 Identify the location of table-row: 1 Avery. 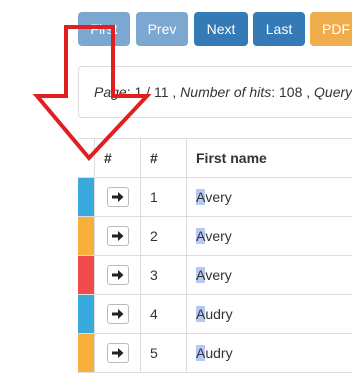
(215, 197).